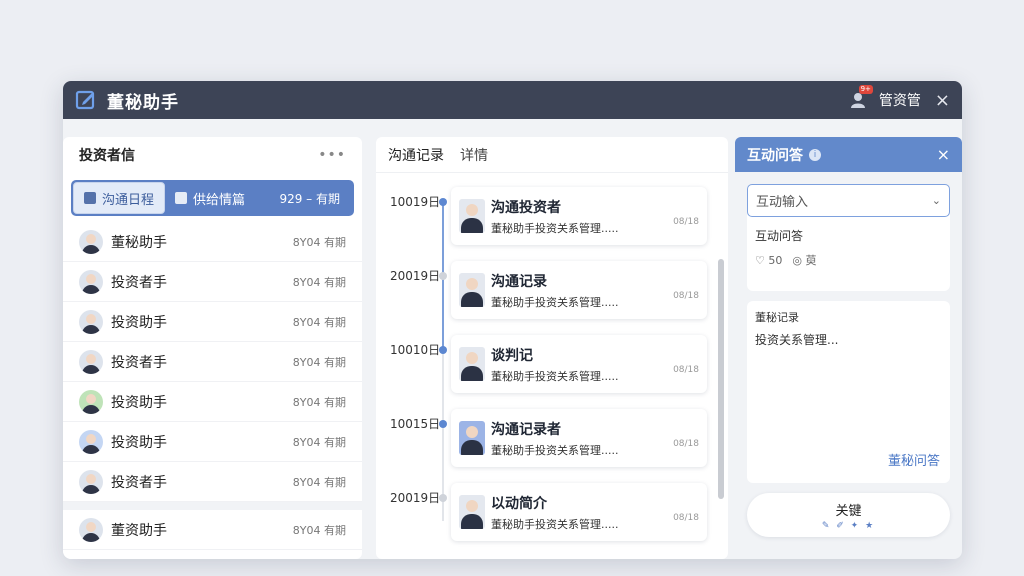 The image size is (1024, 576). What do you see at coordinates (315, 198) in the screenshot?
I see `date-range: 929 – 有期` at bounding box center [315, 198].